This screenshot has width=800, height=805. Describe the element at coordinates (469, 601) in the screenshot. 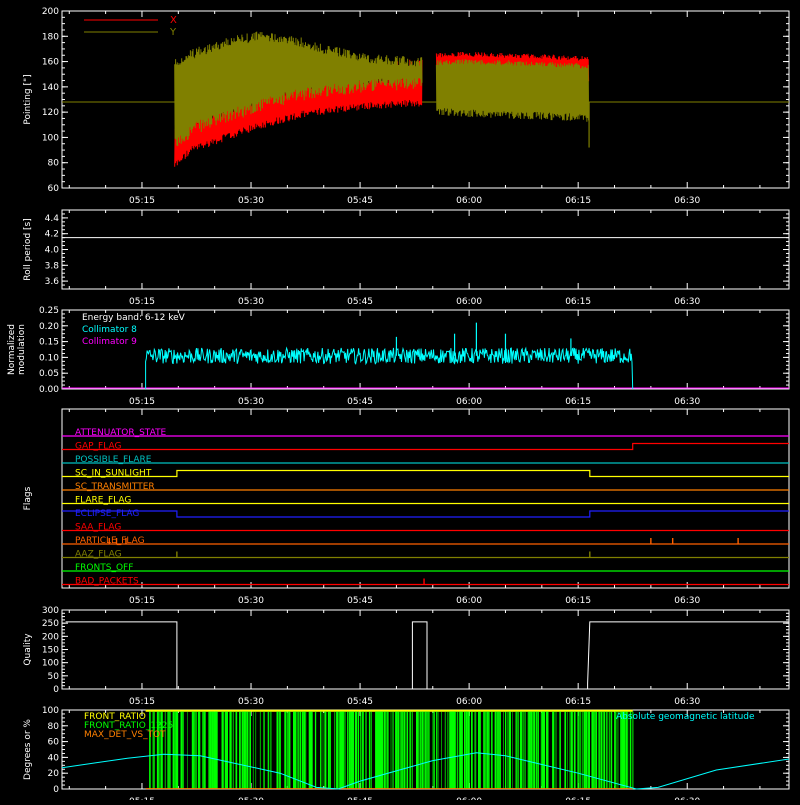

I see `flags-x-tick-label: 06:00` at that location.